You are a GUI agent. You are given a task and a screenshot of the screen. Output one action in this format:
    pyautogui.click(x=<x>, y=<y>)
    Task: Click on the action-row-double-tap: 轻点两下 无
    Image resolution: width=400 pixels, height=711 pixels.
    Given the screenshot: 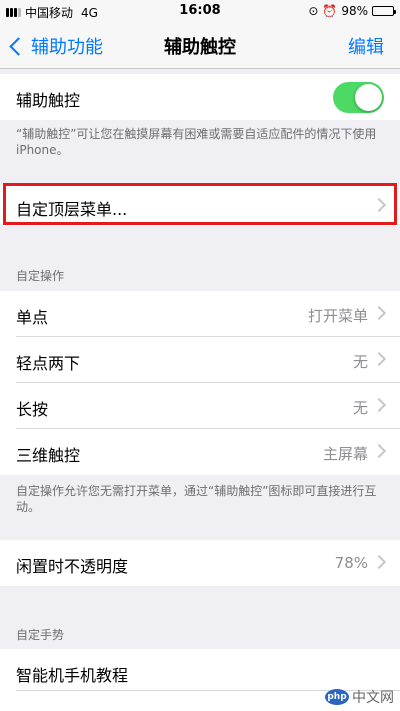 What is the action you would take?
    pyautogui.click(x=200, y=360)
    